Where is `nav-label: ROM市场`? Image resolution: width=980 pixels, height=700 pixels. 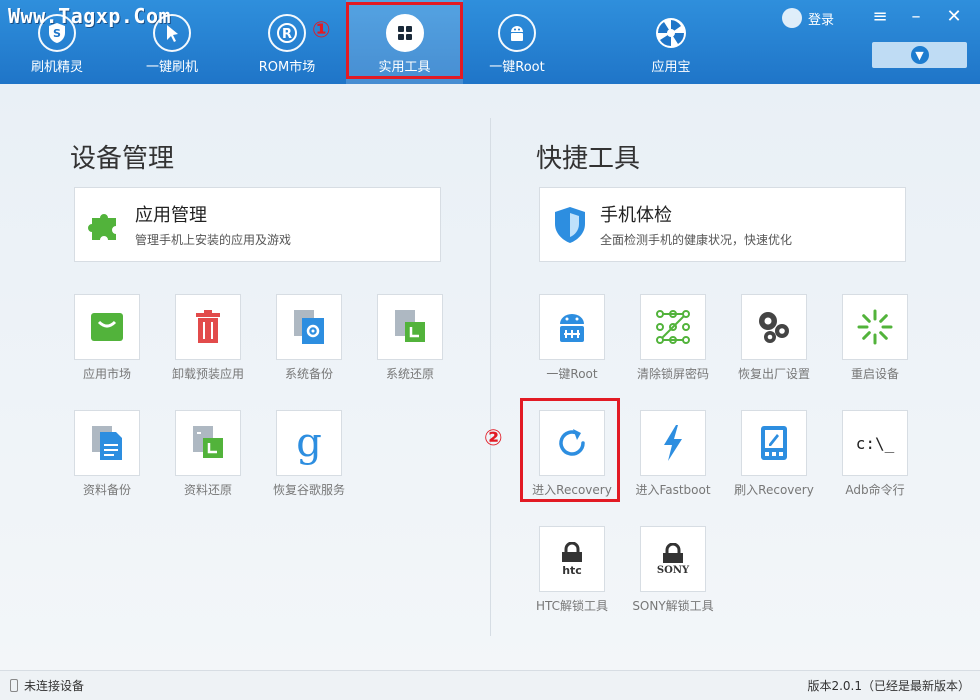
nav-label: ROM市场 is located at coordinates (287, 67).